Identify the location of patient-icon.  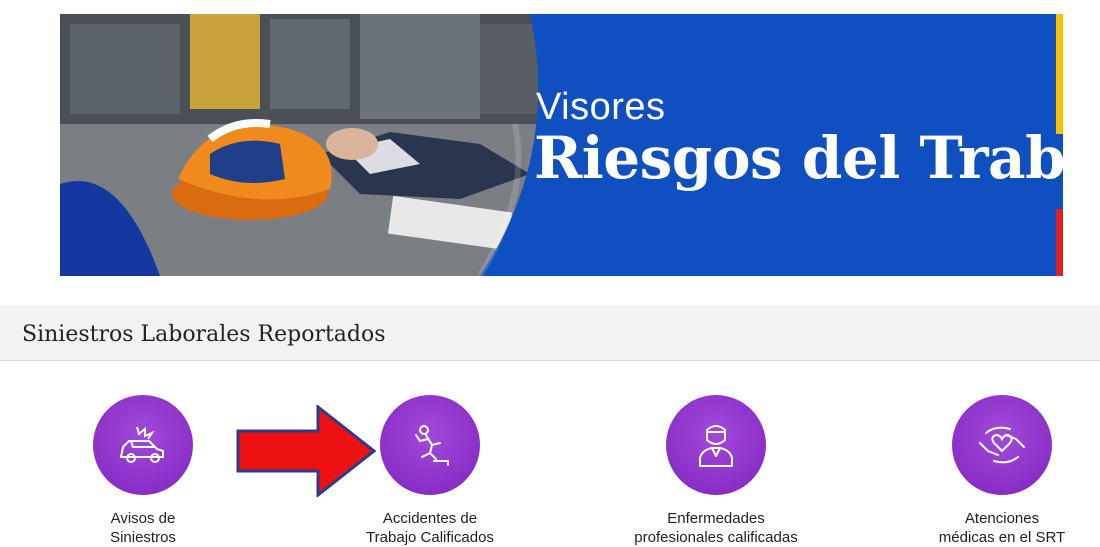
(716, 446).